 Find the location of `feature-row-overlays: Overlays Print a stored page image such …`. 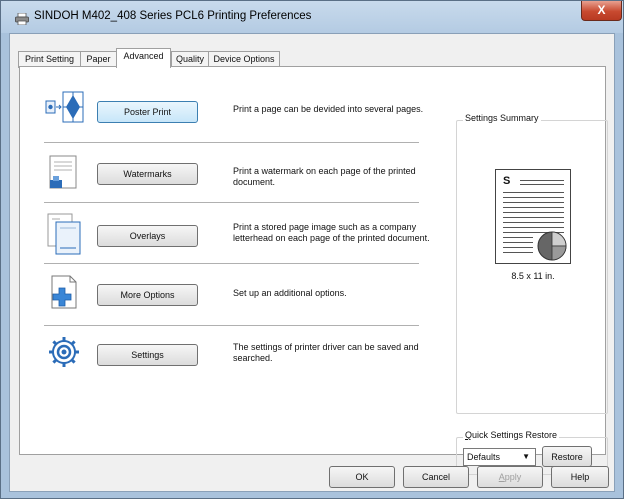

feature-row-overlays: Overlays Print a stored page image such … is located at coordinates (230, 241).